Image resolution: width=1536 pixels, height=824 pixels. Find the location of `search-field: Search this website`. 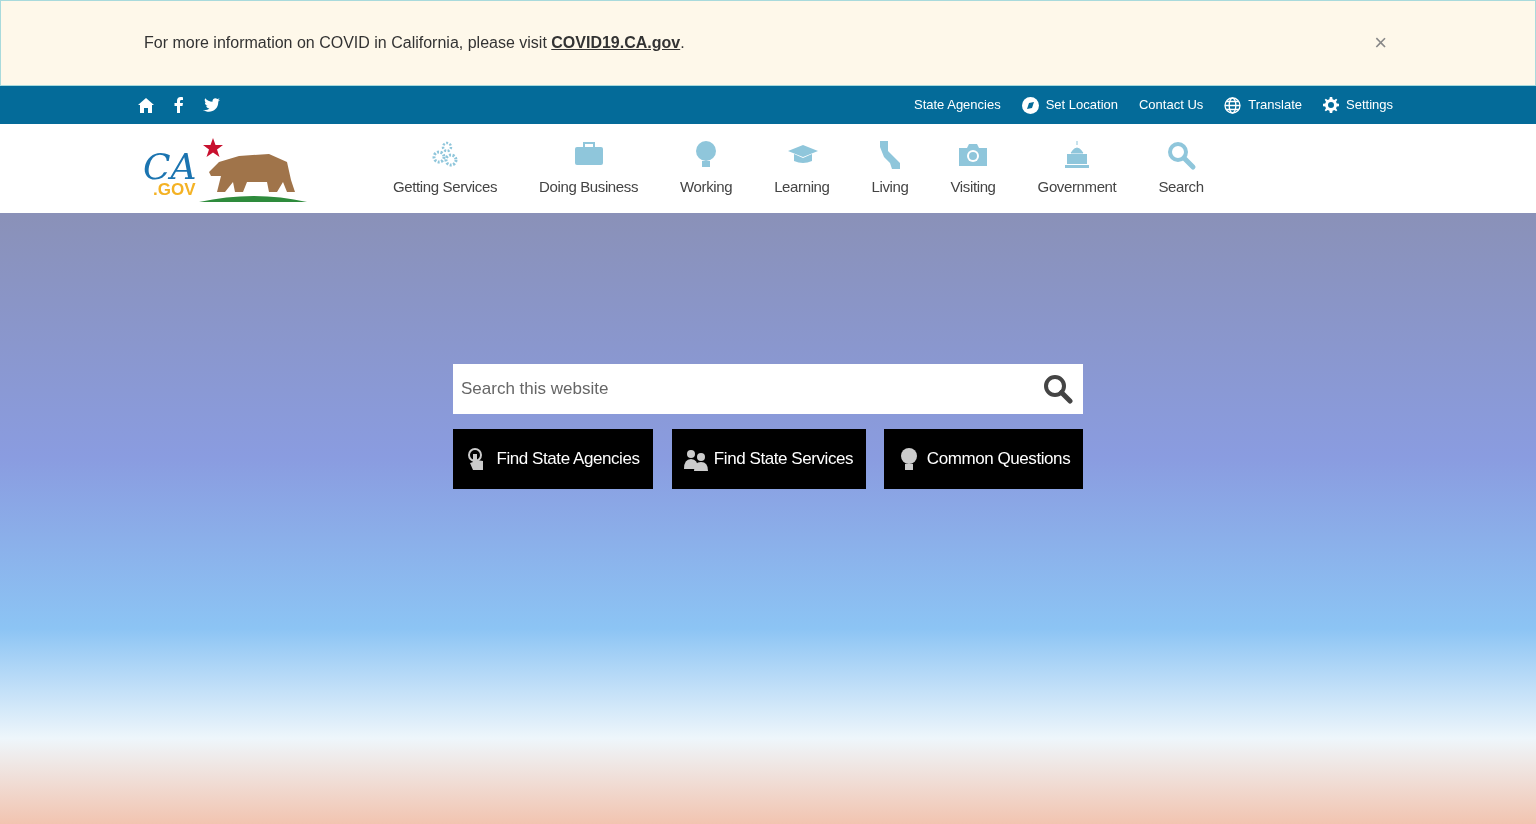

search-field: Search this website is located at coordinates (768, 389).